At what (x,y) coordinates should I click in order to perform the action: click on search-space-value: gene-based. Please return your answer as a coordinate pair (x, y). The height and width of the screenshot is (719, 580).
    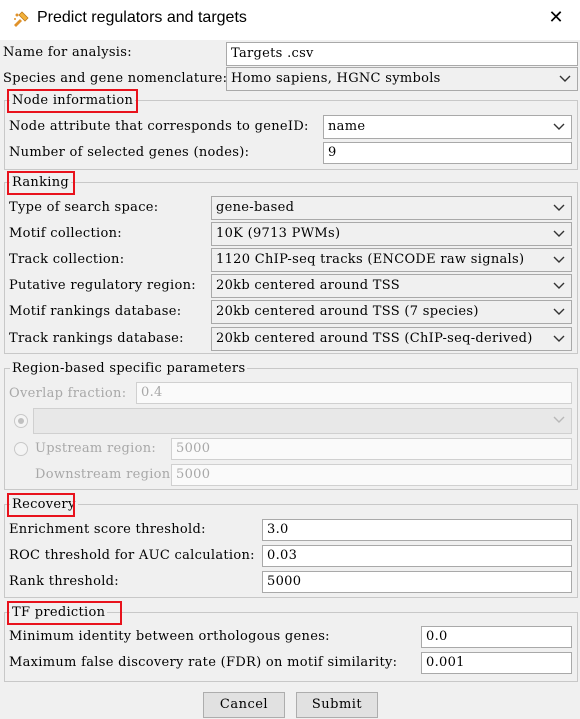
    Looking at the image, I should click on (255, 207).